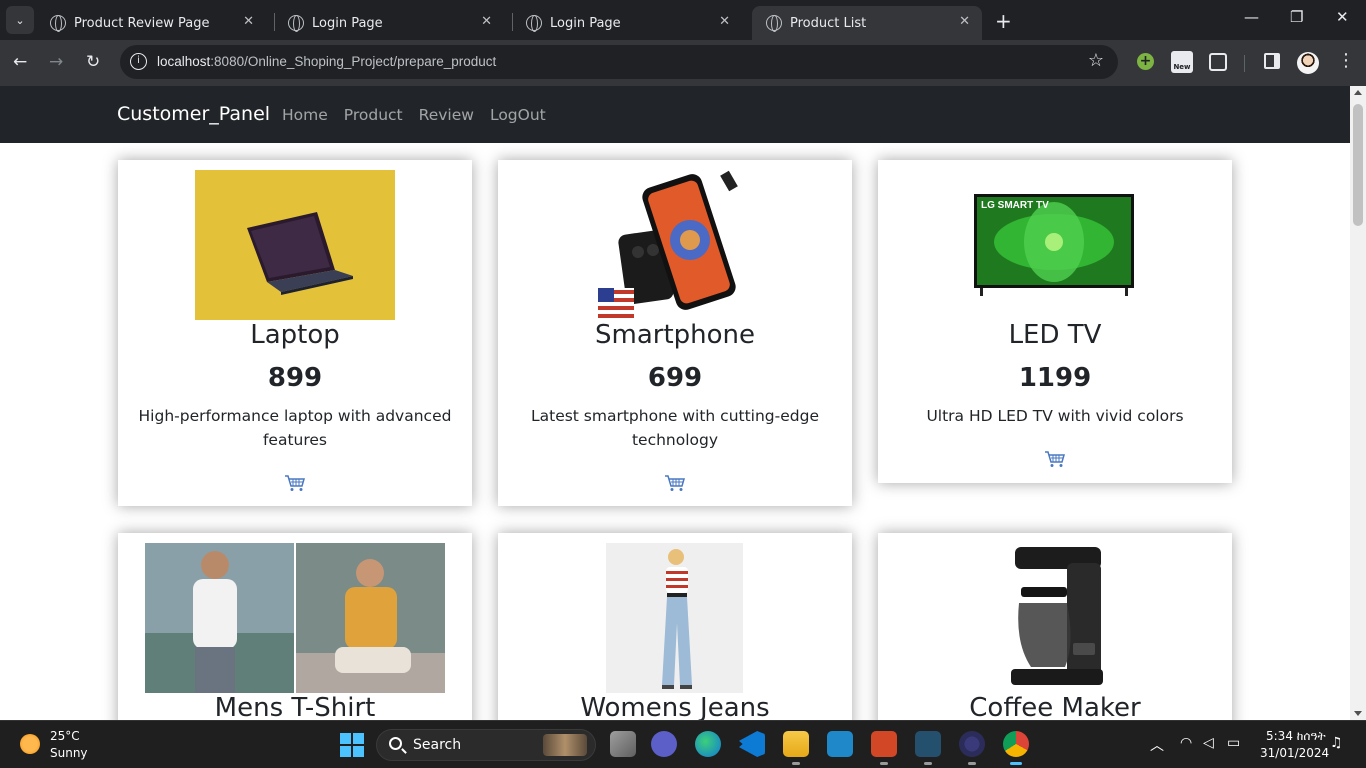  Describe the element at coordinates (1336, 743) in the screenshot. I see `notification-bell-icon: ♫` at that location.